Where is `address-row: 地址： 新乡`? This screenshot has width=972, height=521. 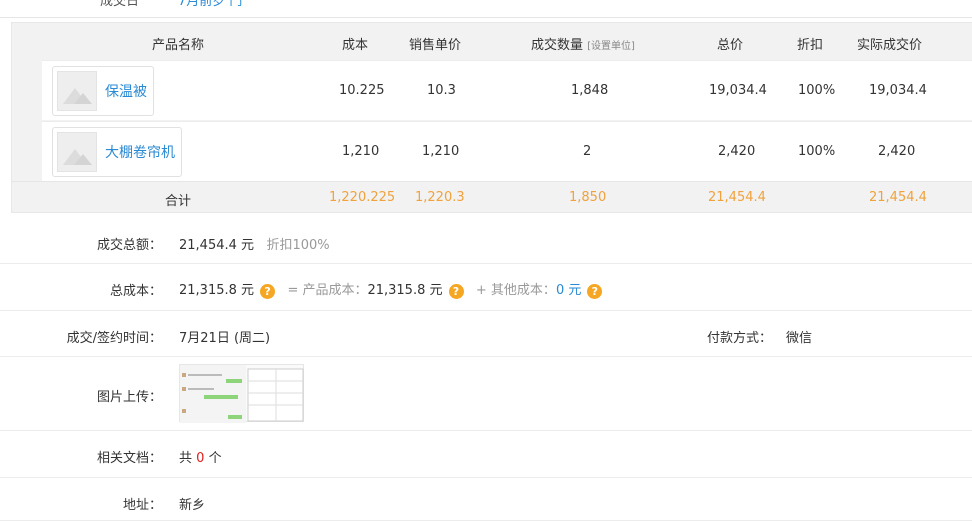 address-row: 地址： 新乡 is located at coordinates (486, 499).